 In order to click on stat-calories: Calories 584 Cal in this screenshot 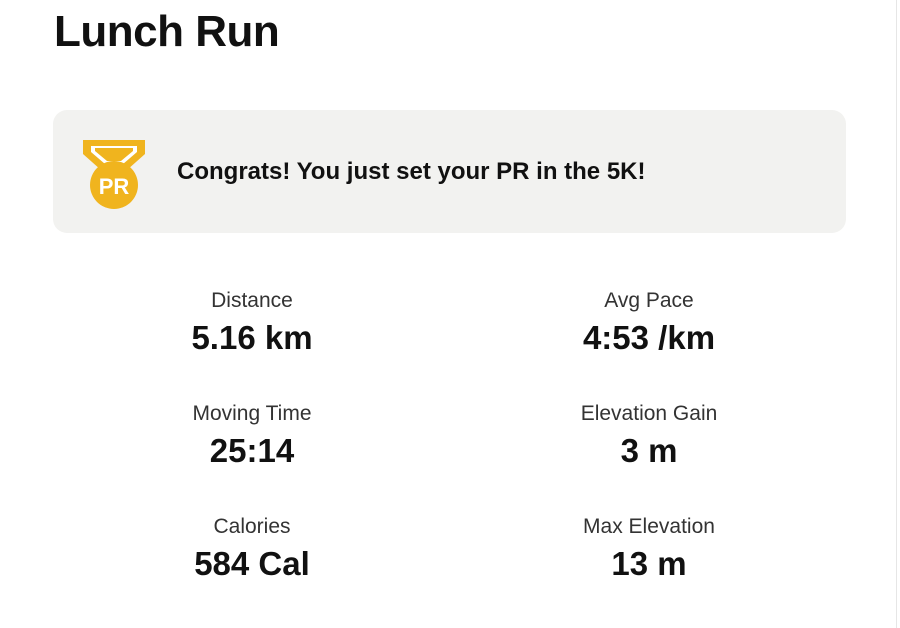, I will do `click(252, 548)`.